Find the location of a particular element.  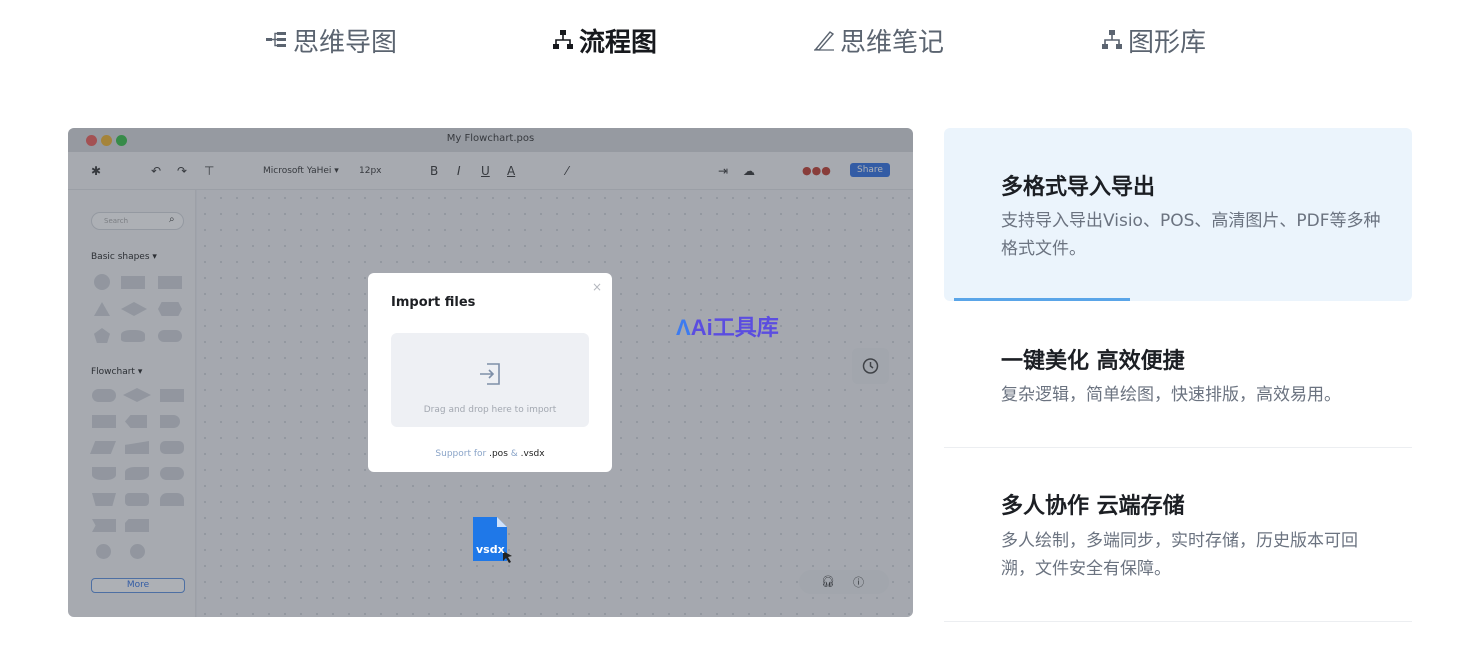

feature-card-import-export: 多格式导入导出 支持导入导出Visio、POS、高清图片、PDF等多种格式文件。 is located at coordinates (1178, 214).